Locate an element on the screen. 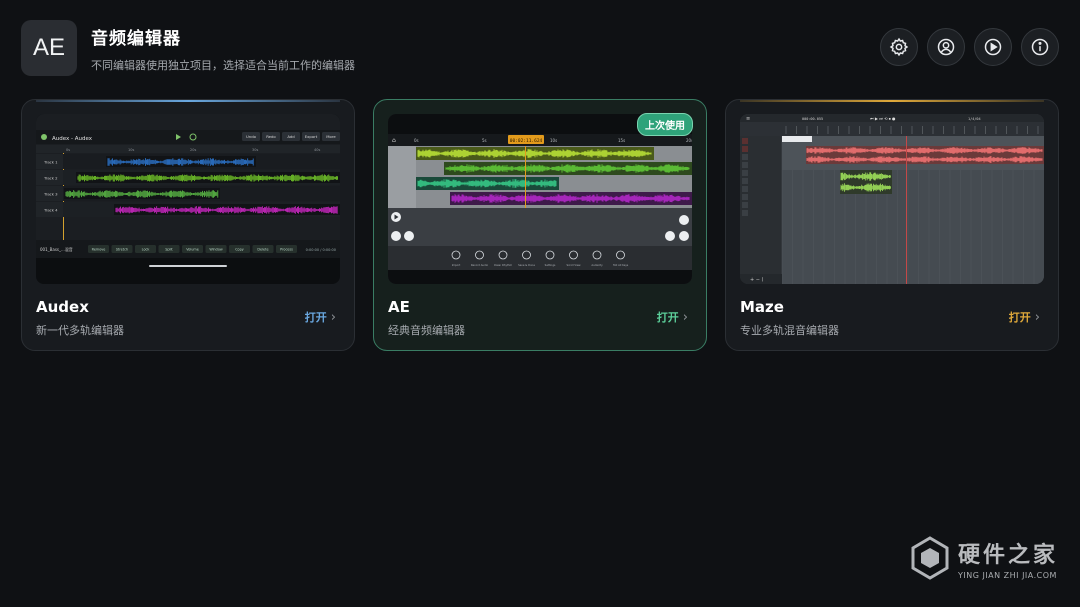 Image resolution: width=1080 pixels, height=607 pixels. svg-text: Stretch is located at coordinates (122, 249).